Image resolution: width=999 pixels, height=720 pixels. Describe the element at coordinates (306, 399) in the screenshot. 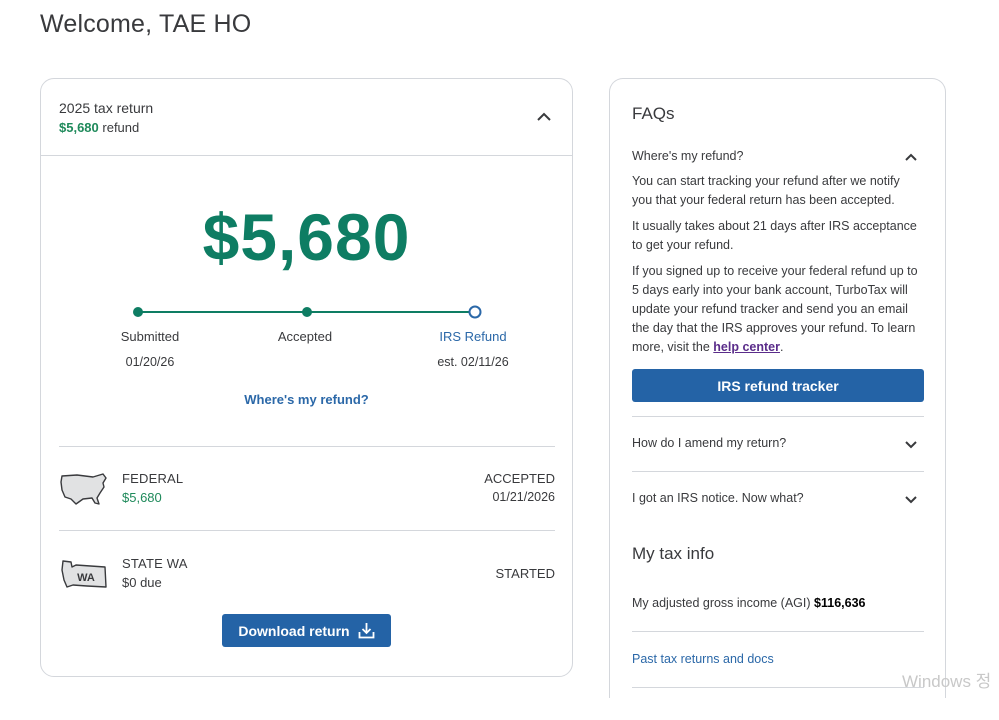

I see `wheres-my-refund-link: Where's my refund?` at that location.